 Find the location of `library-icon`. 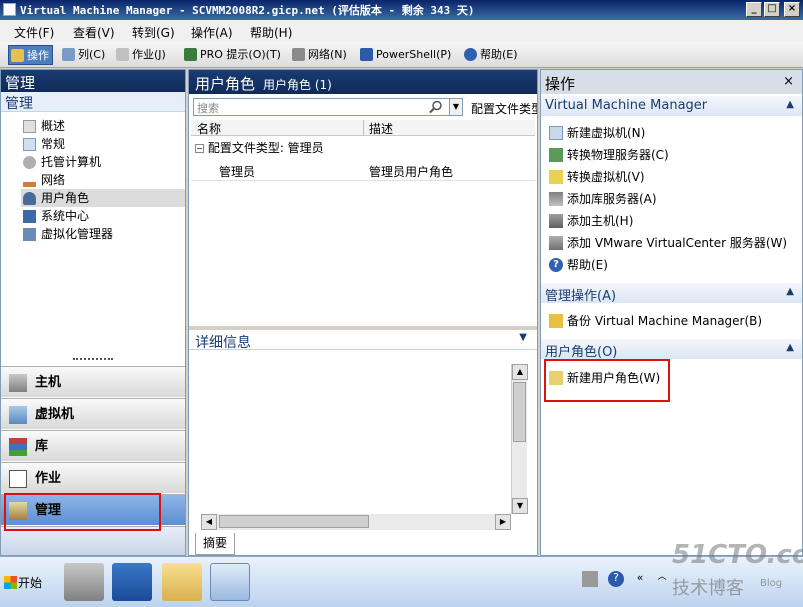

library-icon is located at coordinates (18, 447).